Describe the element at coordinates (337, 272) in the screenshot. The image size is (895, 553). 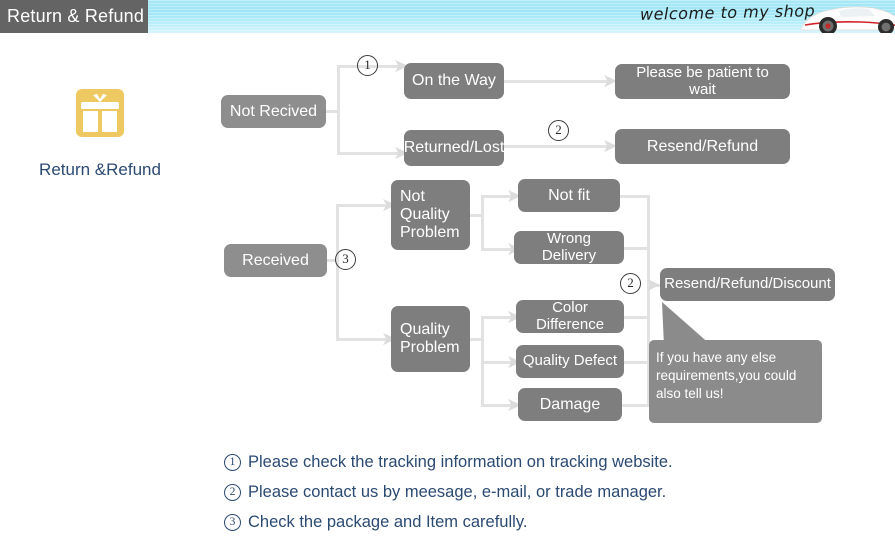
I see `connector-received-vertical` at that location.